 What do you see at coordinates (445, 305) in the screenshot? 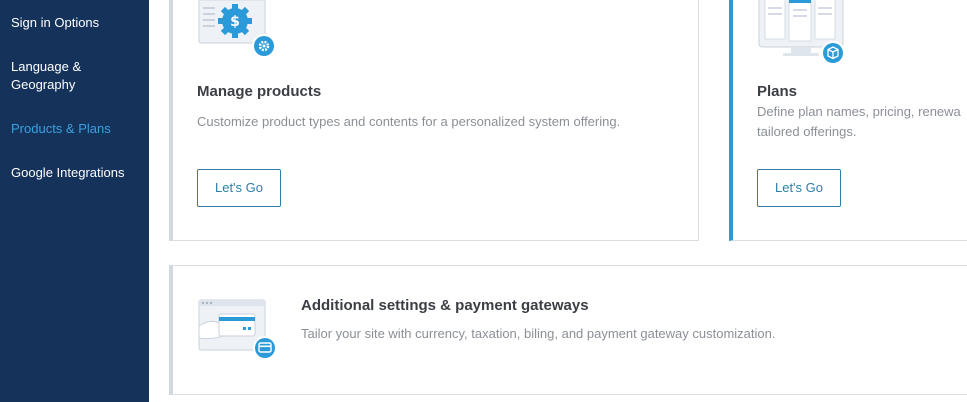
I see `additional-settings-title: Additional settings & payment gateways` at bounding box center [445, 305].